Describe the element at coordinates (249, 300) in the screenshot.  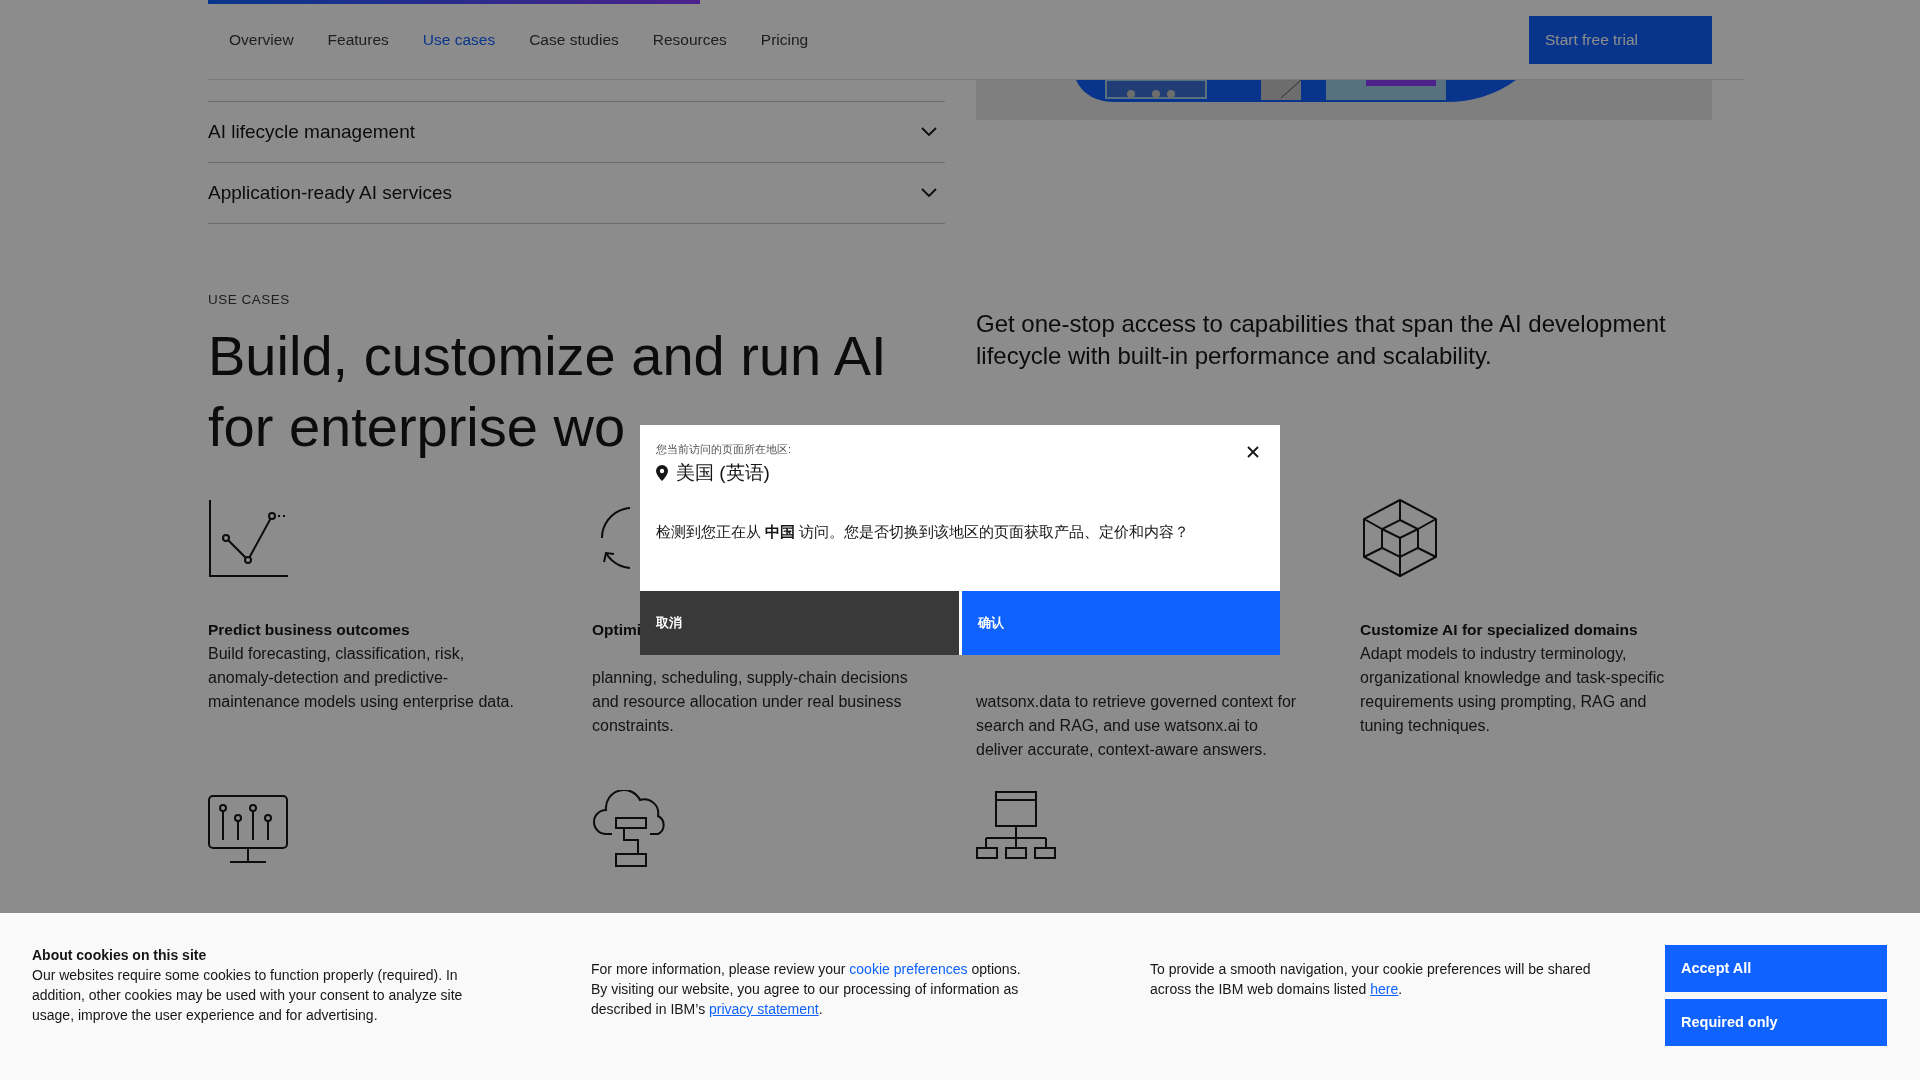
I see `section-eyebrow: USE CASES` at that location.